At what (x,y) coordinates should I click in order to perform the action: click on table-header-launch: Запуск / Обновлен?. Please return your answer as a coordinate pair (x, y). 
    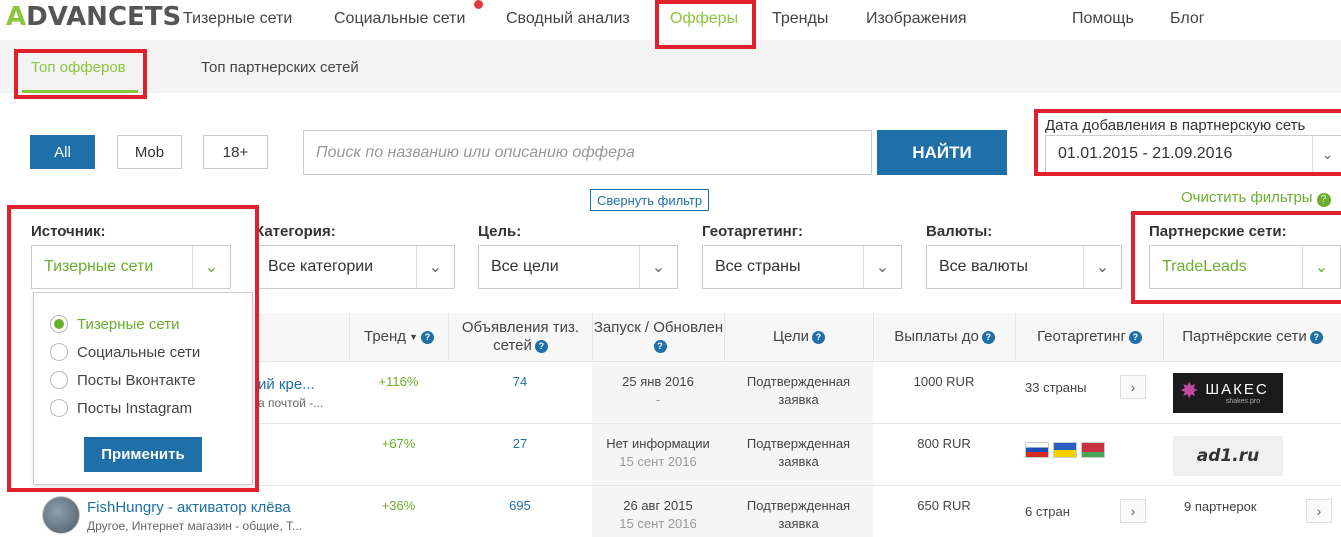
    Looking at the image, I should click on (658, 337).